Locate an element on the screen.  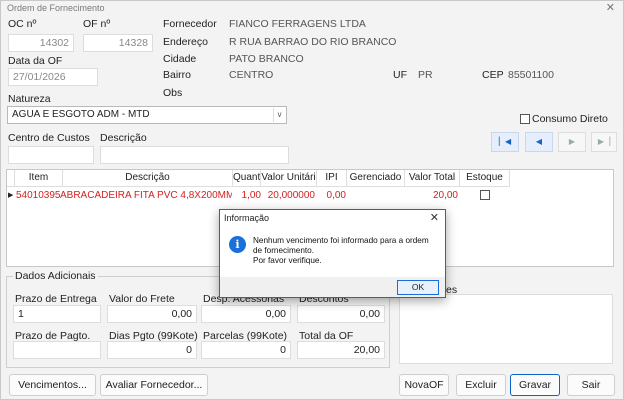
gravar-button: Gravar is located at coordinates (535, 385).